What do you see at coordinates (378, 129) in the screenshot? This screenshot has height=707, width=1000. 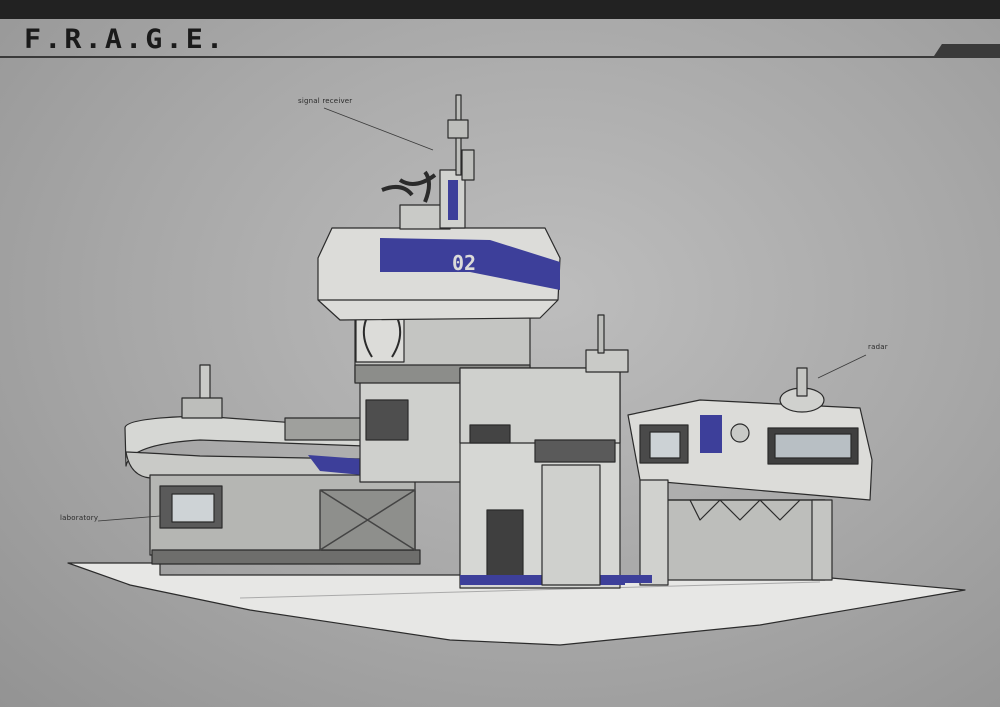 I see `signal-receiver-leader` at bounding box center [378, 129].